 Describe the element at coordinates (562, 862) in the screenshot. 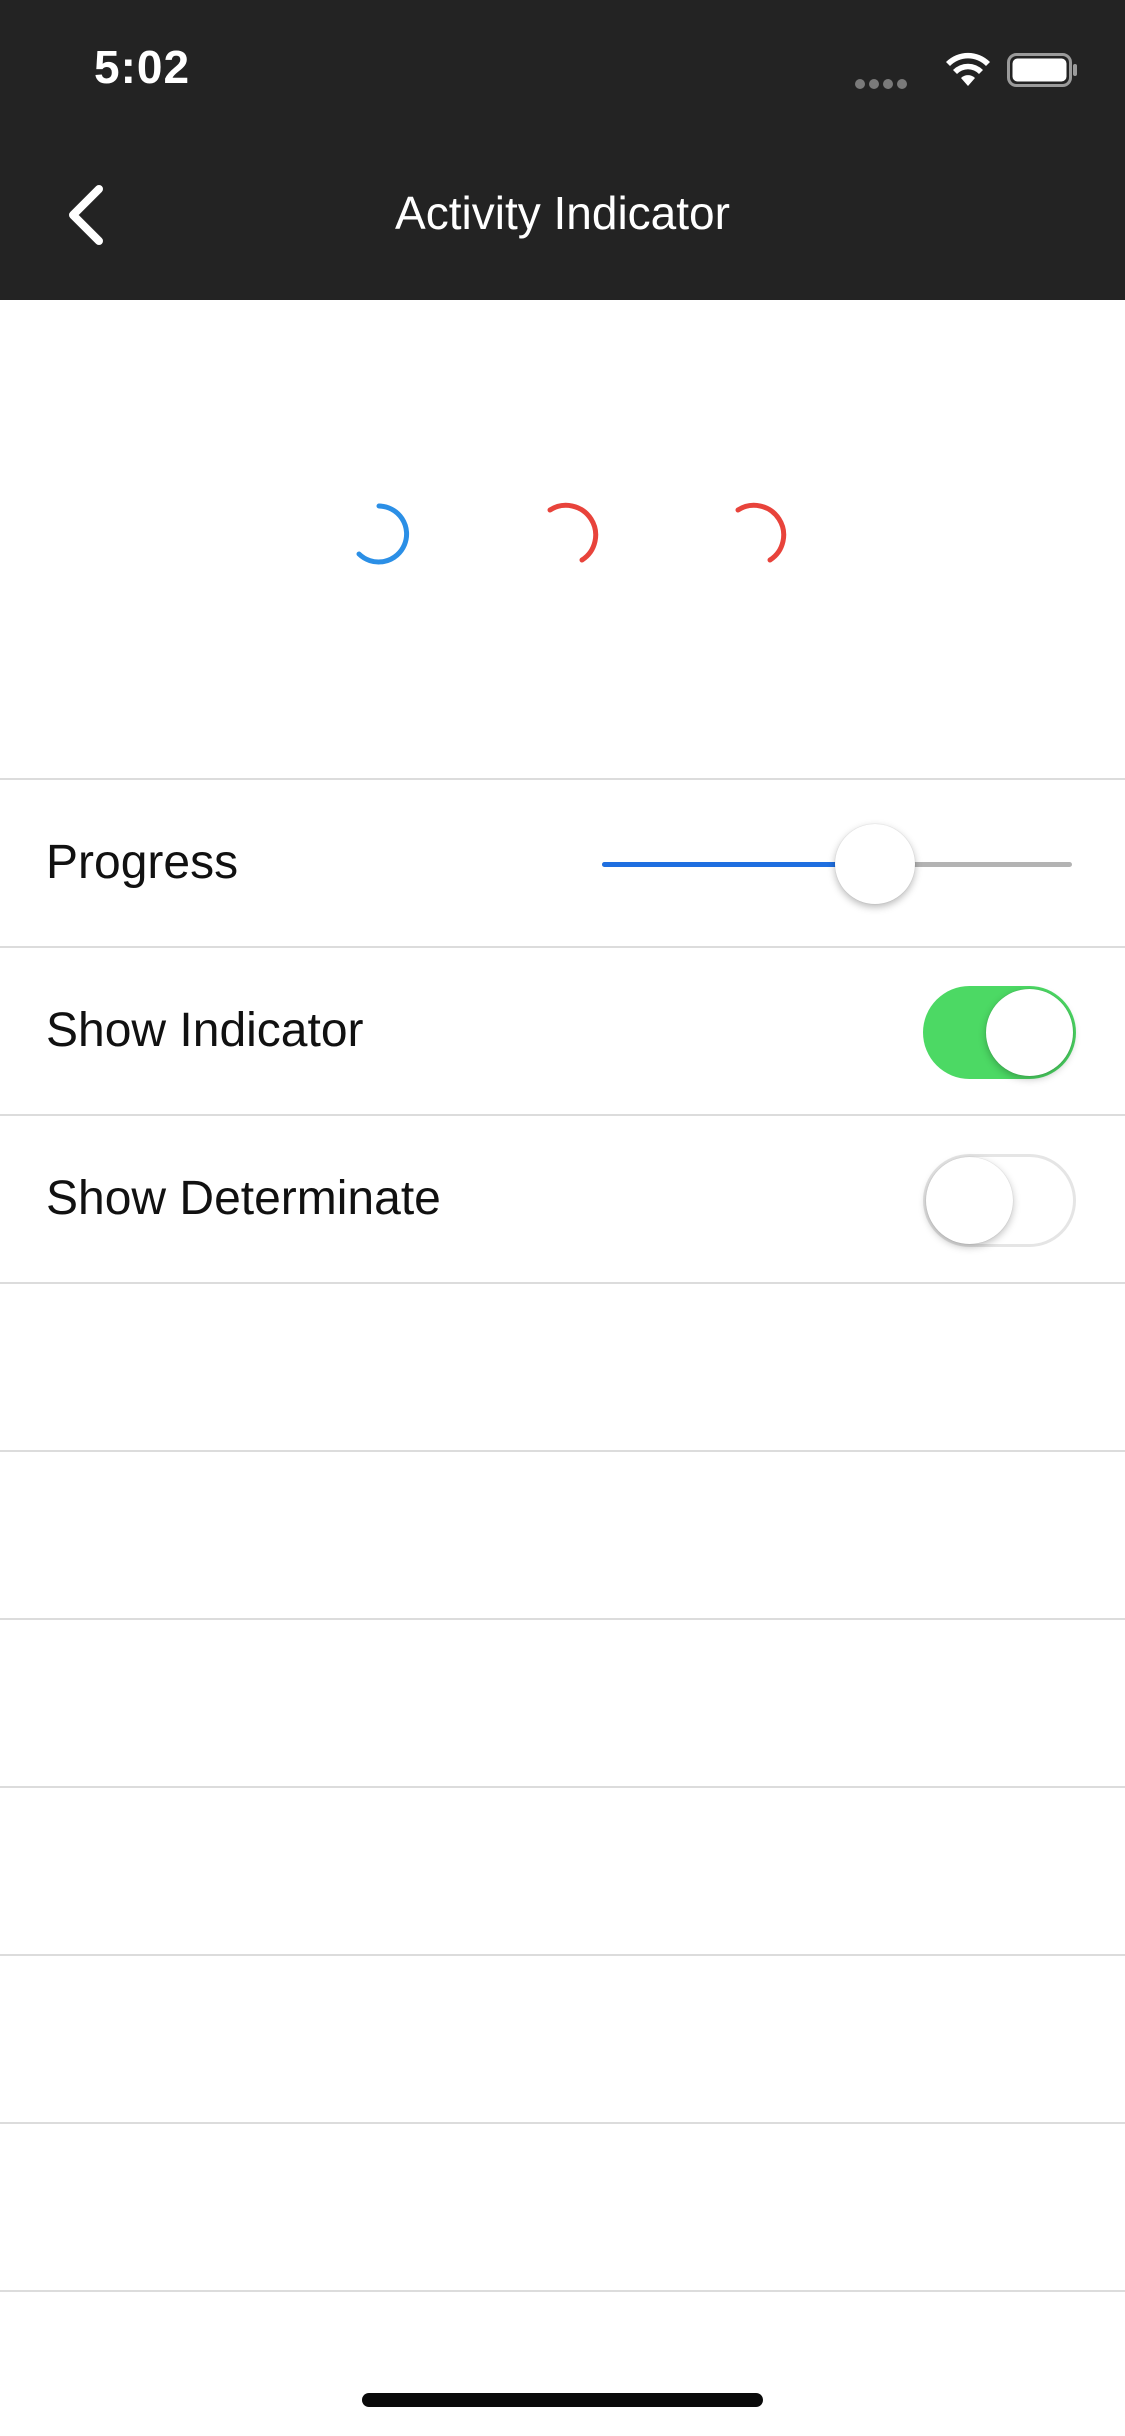

I see `progress-row: Progress` at that location.